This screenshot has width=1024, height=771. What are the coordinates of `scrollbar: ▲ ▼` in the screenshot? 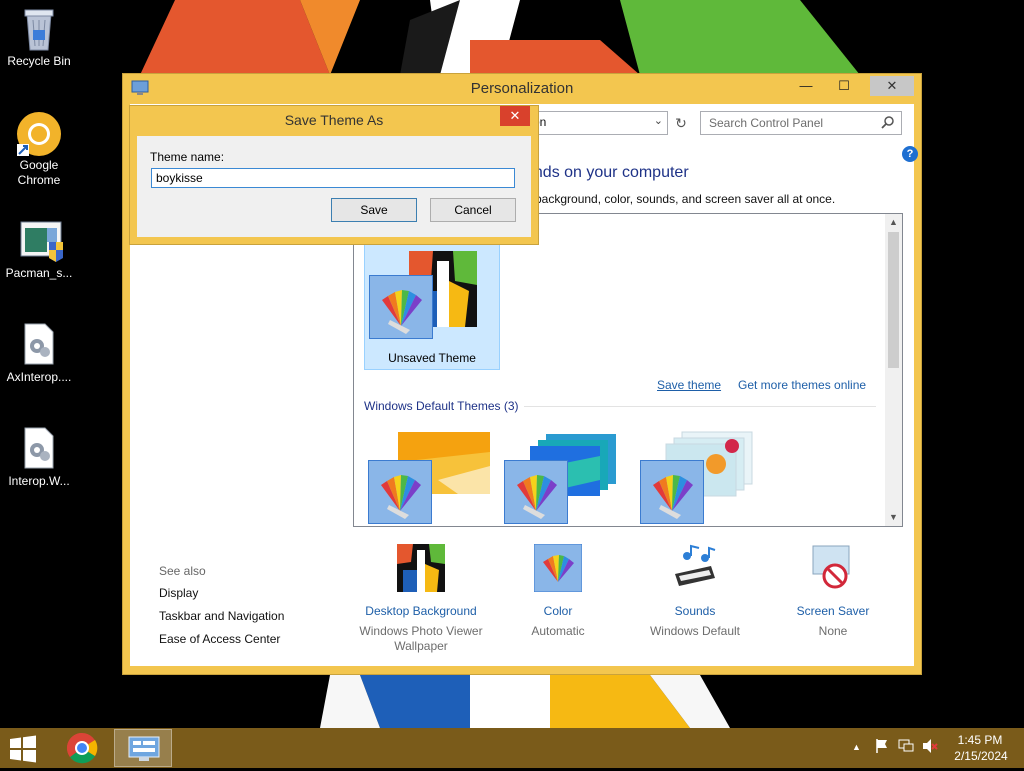 It's located at (893, 370).